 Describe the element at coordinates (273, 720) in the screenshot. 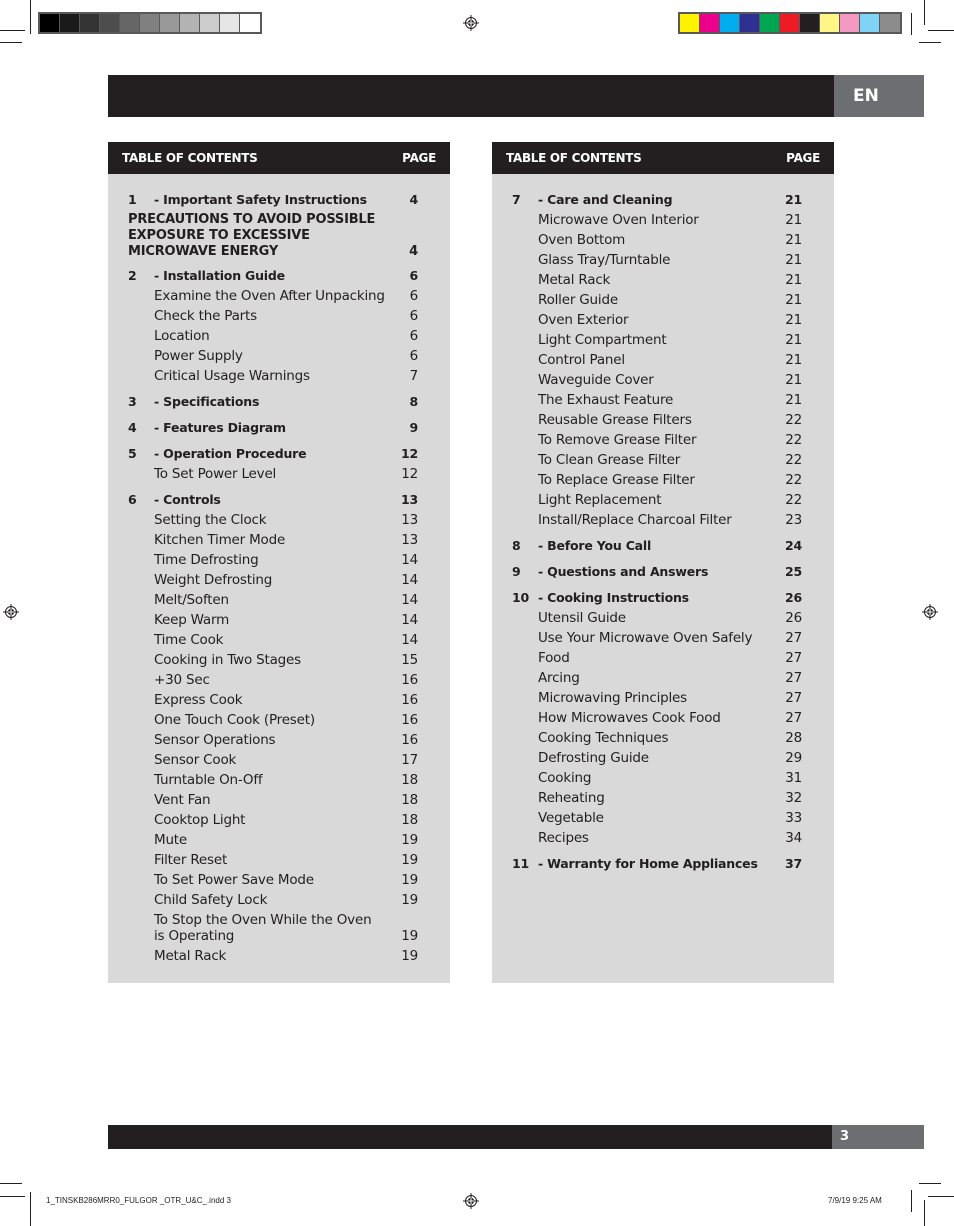

I see `toc-subsection: One Touch Cook (Preset) 16` at that location.